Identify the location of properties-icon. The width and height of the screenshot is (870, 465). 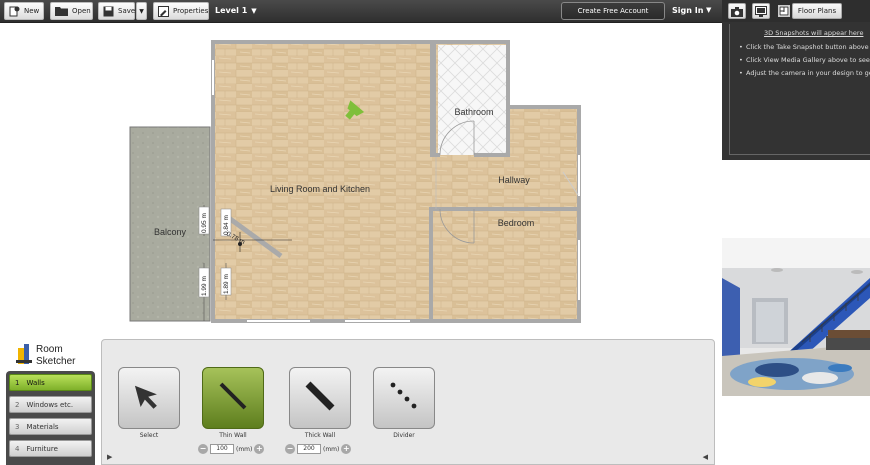
(163, 11).